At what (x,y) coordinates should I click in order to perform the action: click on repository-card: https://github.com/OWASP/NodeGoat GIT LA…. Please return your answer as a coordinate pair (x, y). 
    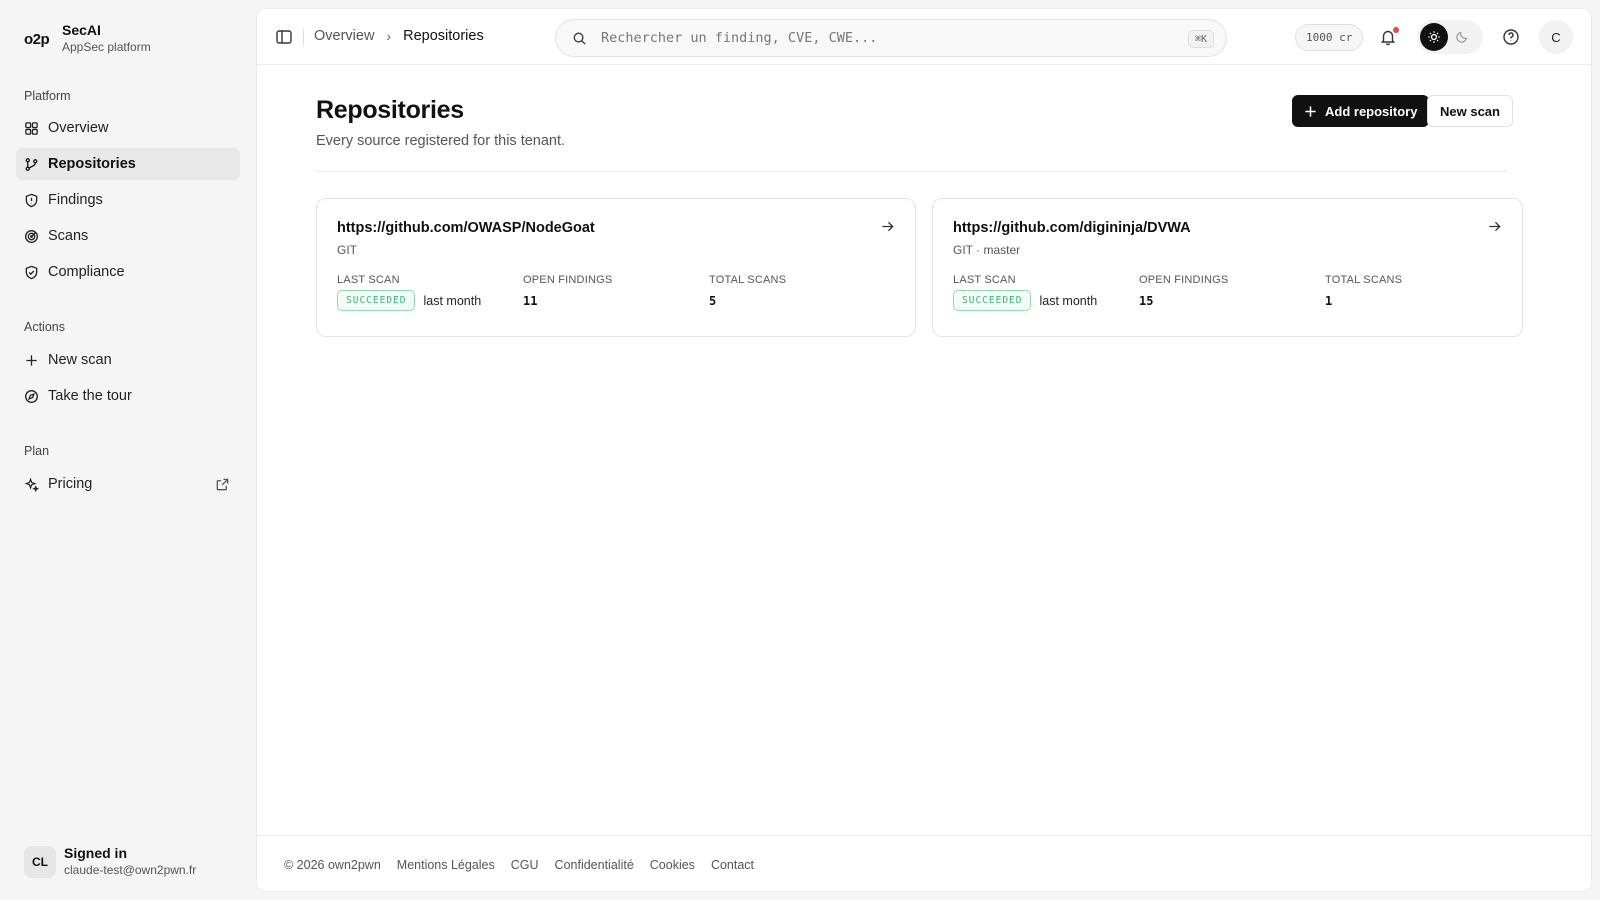
    Looking at the image, I should click on (616, 267).